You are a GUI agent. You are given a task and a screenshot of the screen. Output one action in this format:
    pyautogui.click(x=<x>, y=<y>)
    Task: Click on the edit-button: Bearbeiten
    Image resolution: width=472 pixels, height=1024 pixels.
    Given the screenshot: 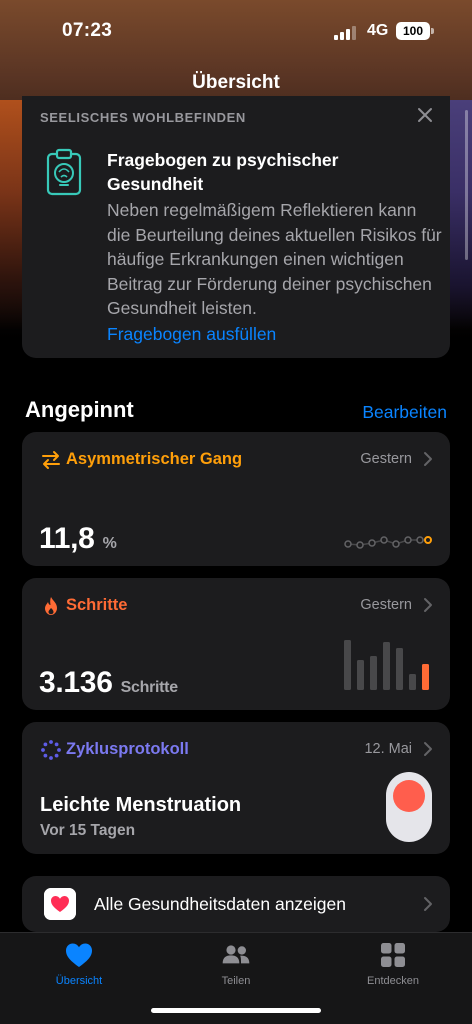 What is the action you would take?
    pyautogui.click(x=404, y=412)
    